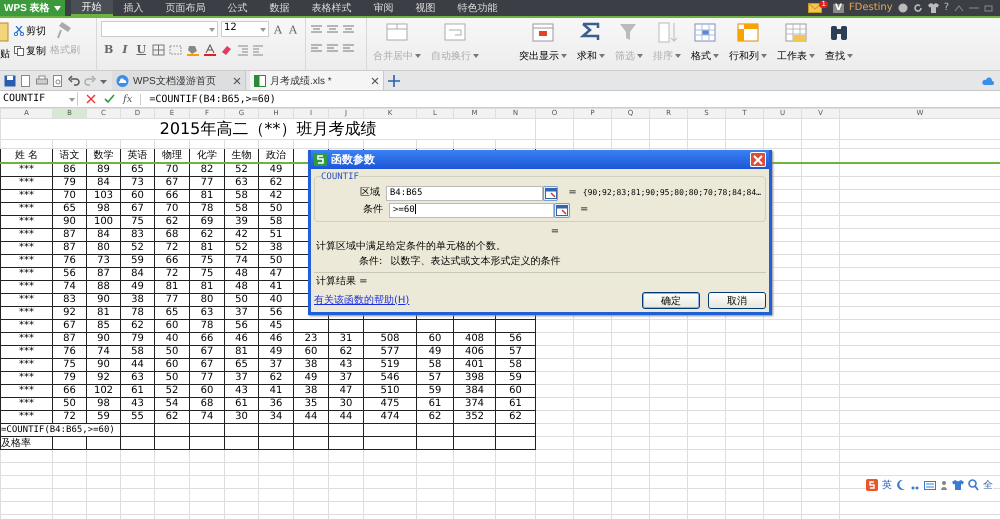 This screenshot has height=519, width=1000. I want to click on outdent-icon, so click(258, 50).